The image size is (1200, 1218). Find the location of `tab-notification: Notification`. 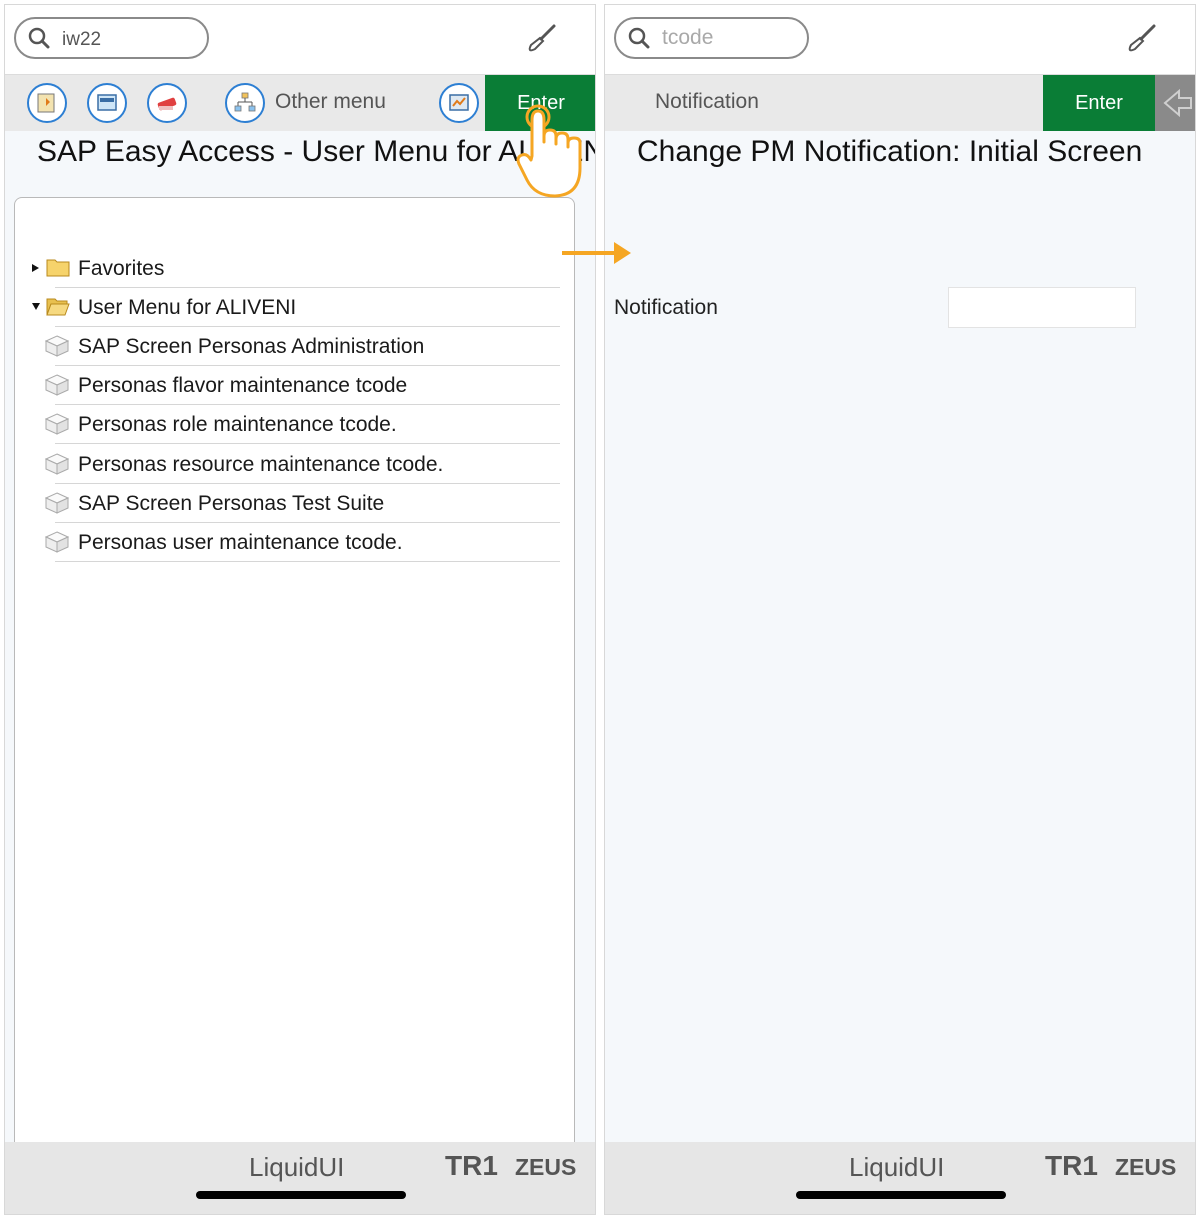

tab-notification: Notification is located at coordinates (707, 102).